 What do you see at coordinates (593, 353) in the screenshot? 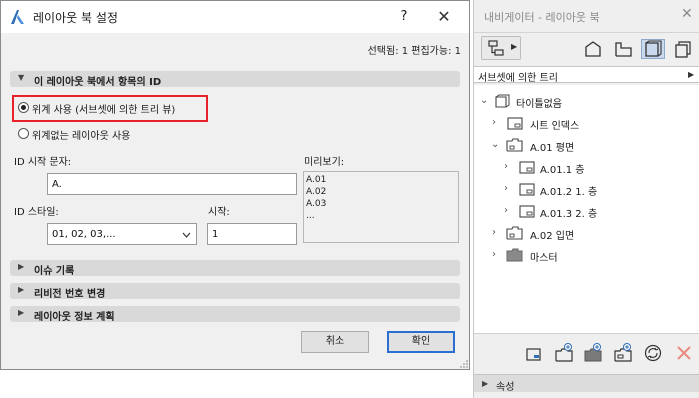
I see `new-master-icon` at bounding box center [593, 353].